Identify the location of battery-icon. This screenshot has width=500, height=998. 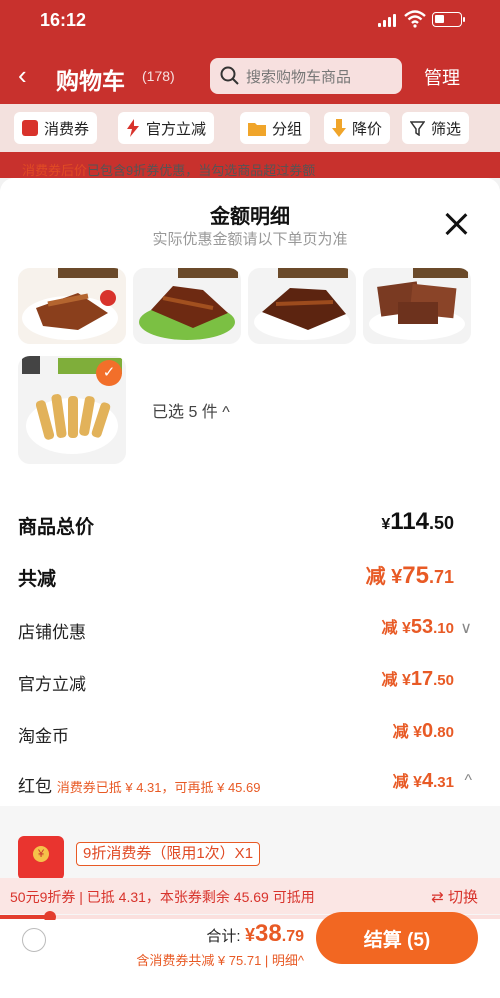
(448, 19).